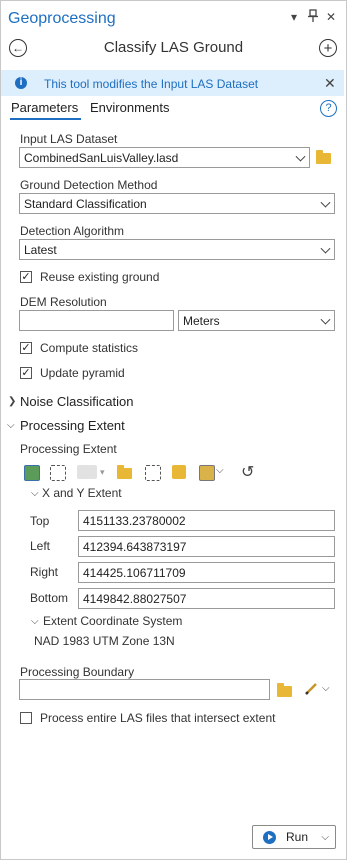  I want to click on pencil-icon, so click(311, 690).